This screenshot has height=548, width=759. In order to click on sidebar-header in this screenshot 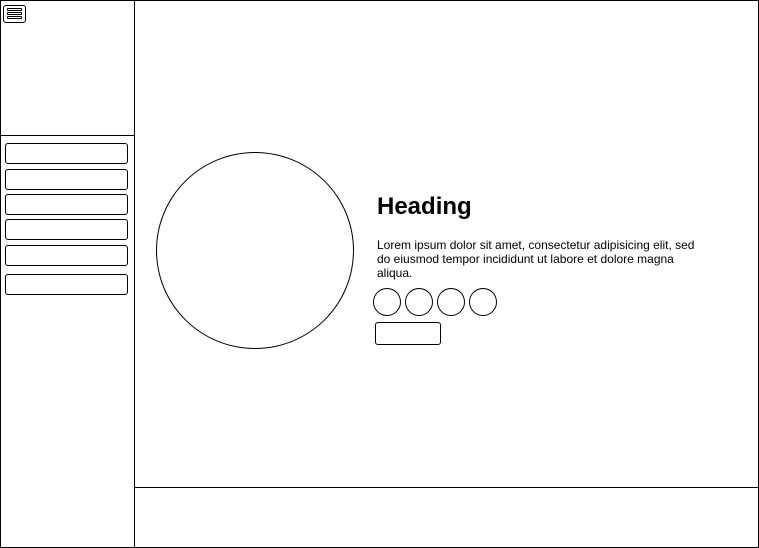, I will do `click(67, 68)`.